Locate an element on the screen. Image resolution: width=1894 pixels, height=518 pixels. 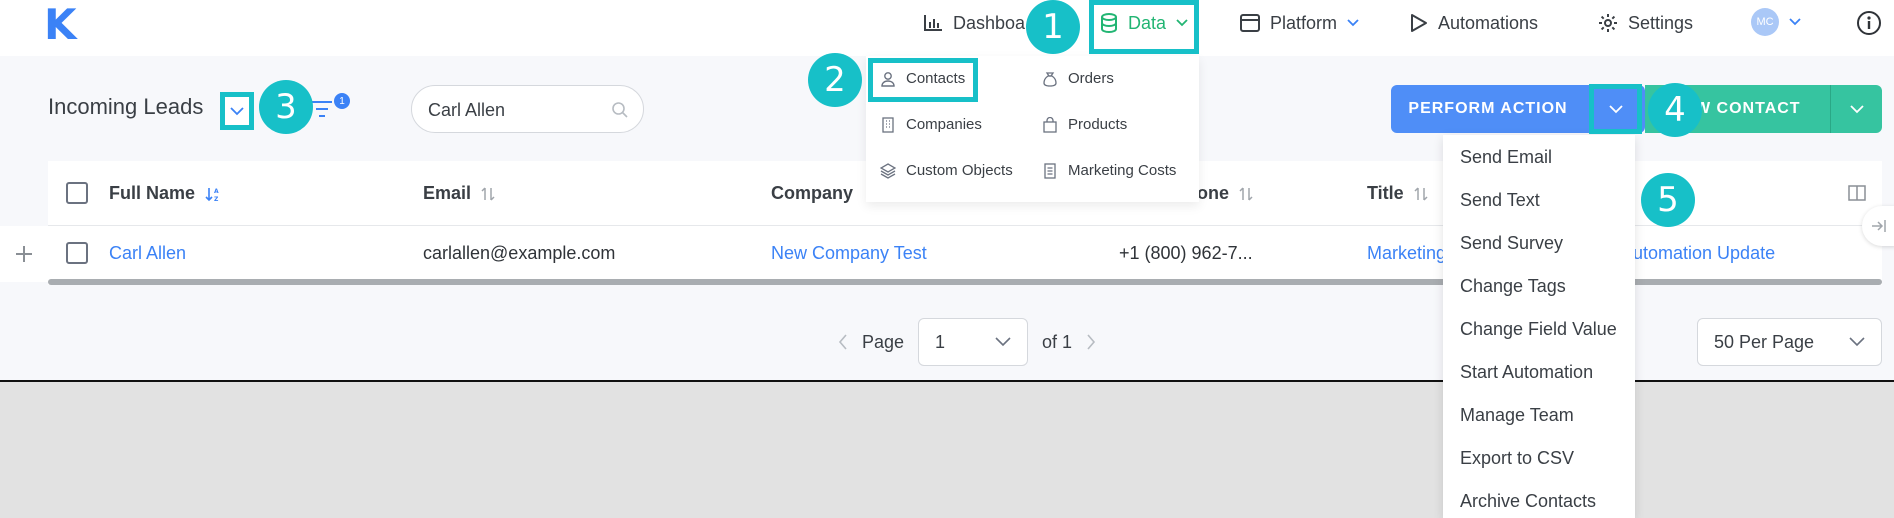
shopping-bag-icon is located at coordinates (1050, 124).